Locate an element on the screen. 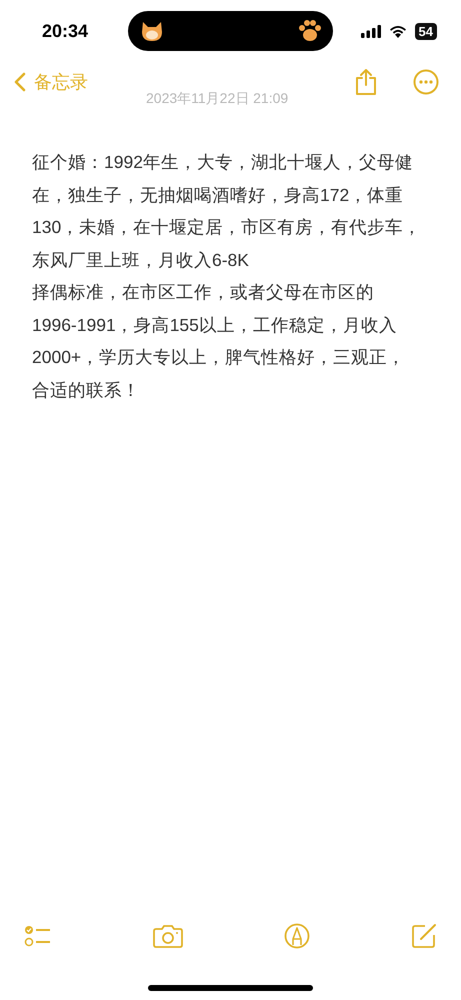 This screenshot has height=1000, width=461. status-time: 20:34 is located at coordinates (66, 31).